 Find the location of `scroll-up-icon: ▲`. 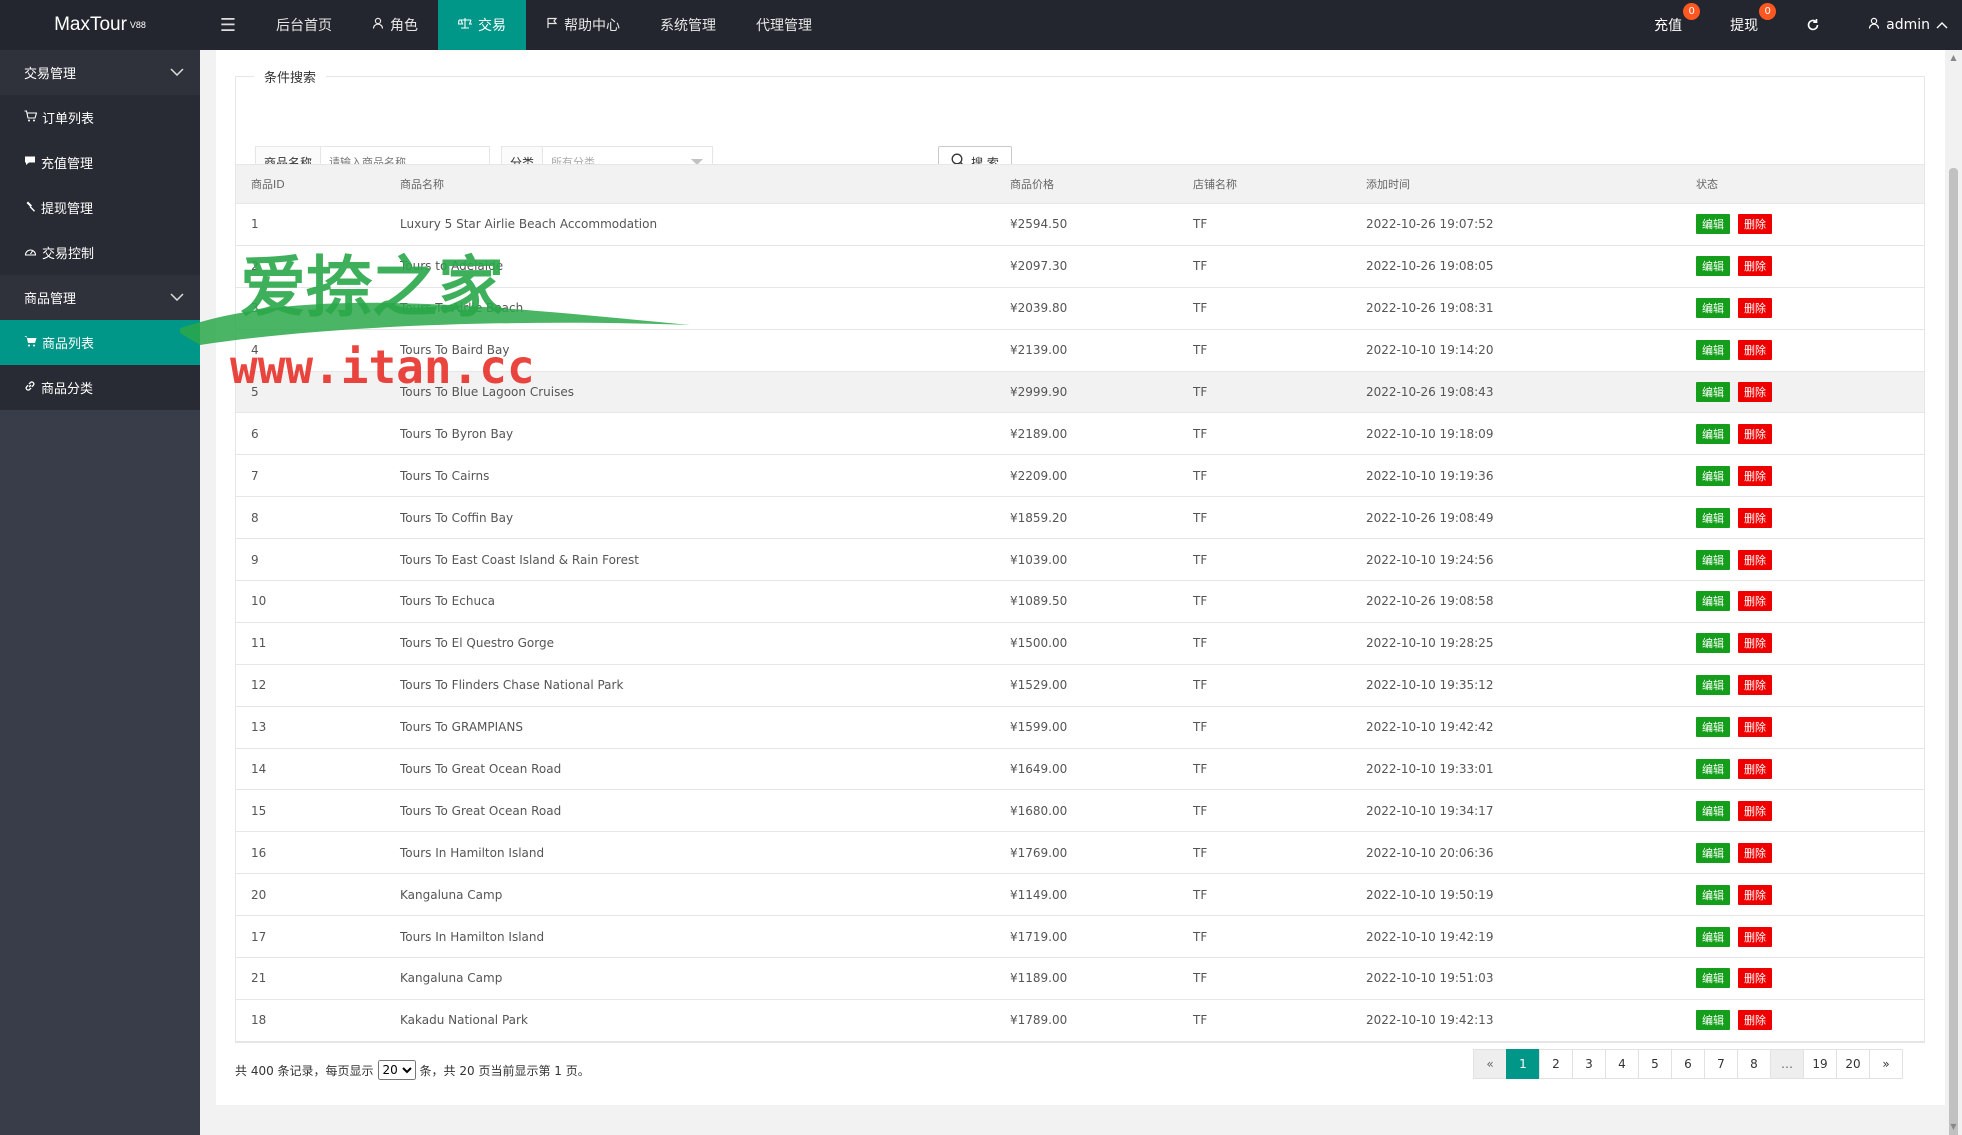

scroll-up-icon: ▲ is located at coordinates (1953, 58).